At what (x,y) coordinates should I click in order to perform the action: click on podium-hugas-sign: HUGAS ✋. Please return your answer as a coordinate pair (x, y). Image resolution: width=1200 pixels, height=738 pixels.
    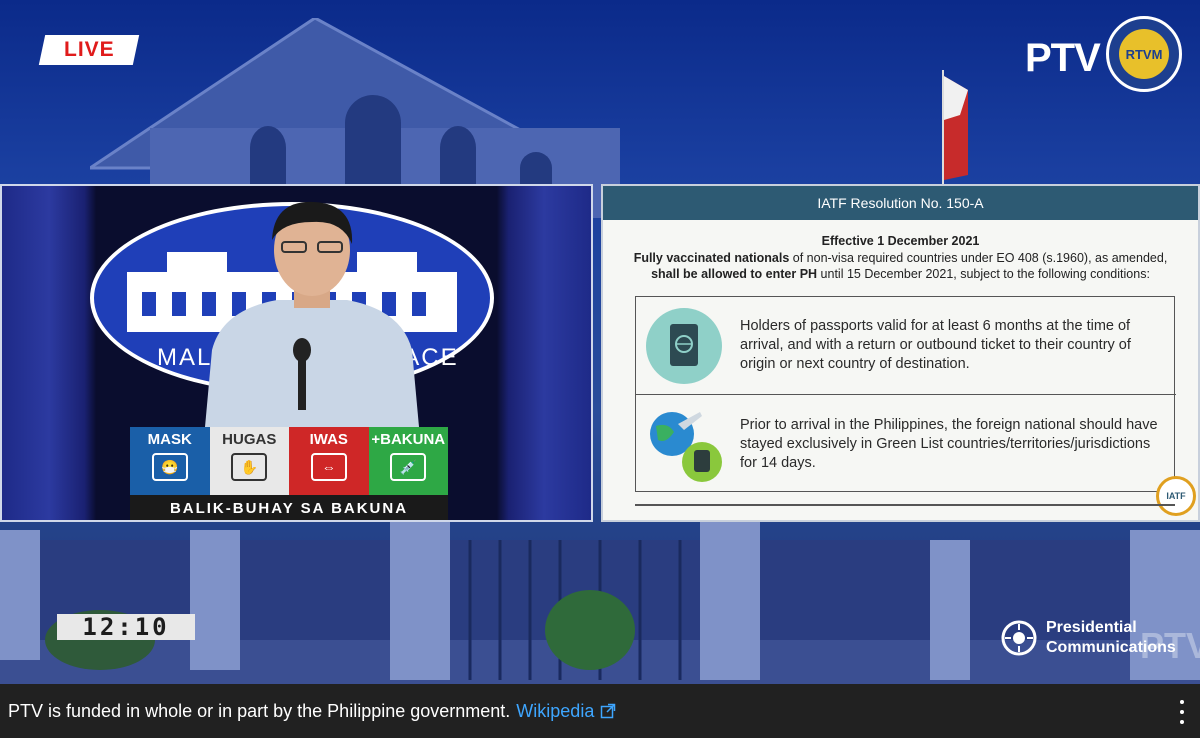
    Looking at the image, I should click on (249, 461).